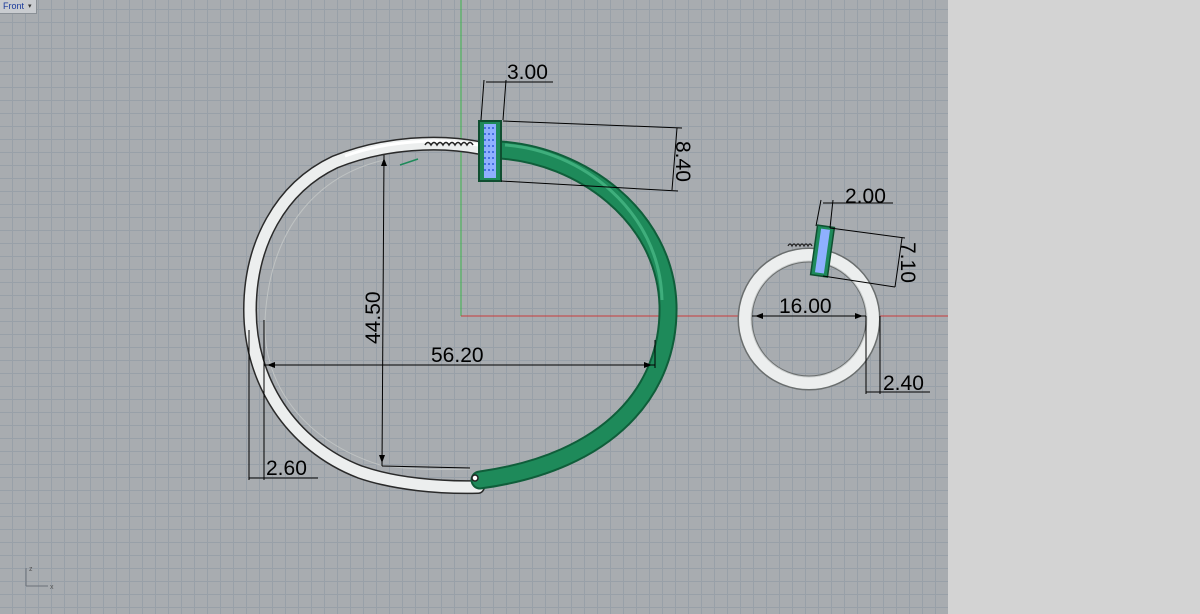 This screenshot has height=614, width=1200. Describe the element at coordinates (52, 587) in the screenshot. I see `axis-x-label: x` at that location.